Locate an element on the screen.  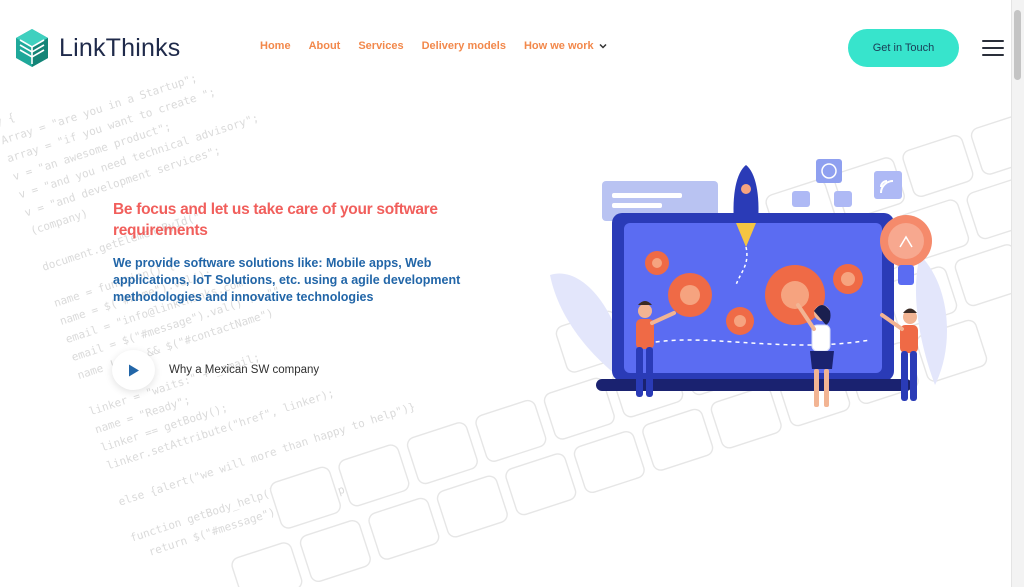
nav-item-services: Services is located at coordinates (380, 46).